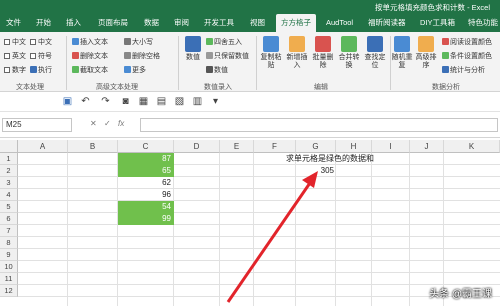 This screenshot has width=500, height=306. Describe the element at coordinates (463, 70) in the screenshot. I see `stats-button: 统计与分析` at that location.